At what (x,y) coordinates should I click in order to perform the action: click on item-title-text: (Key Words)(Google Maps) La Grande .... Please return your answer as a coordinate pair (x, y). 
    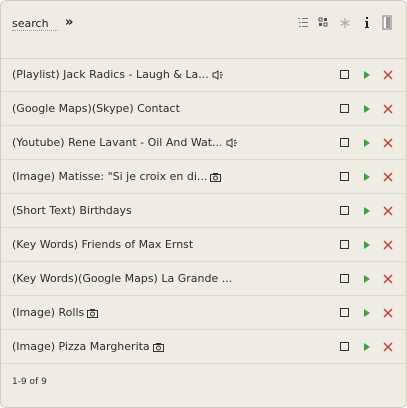
    Looking at the image, I should click on (122, 278).